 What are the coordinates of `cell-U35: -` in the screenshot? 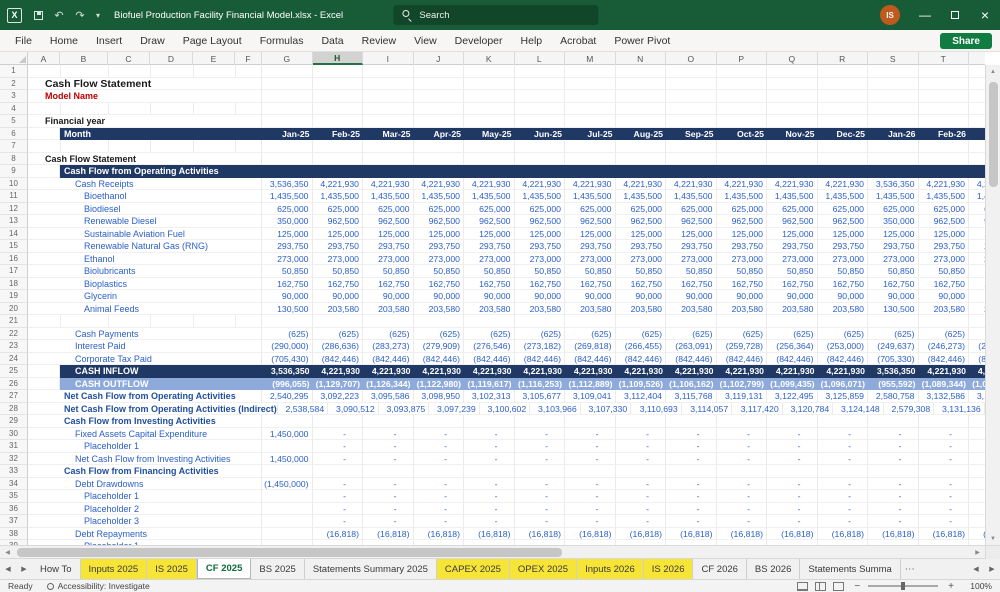 It's located at (977, 496).